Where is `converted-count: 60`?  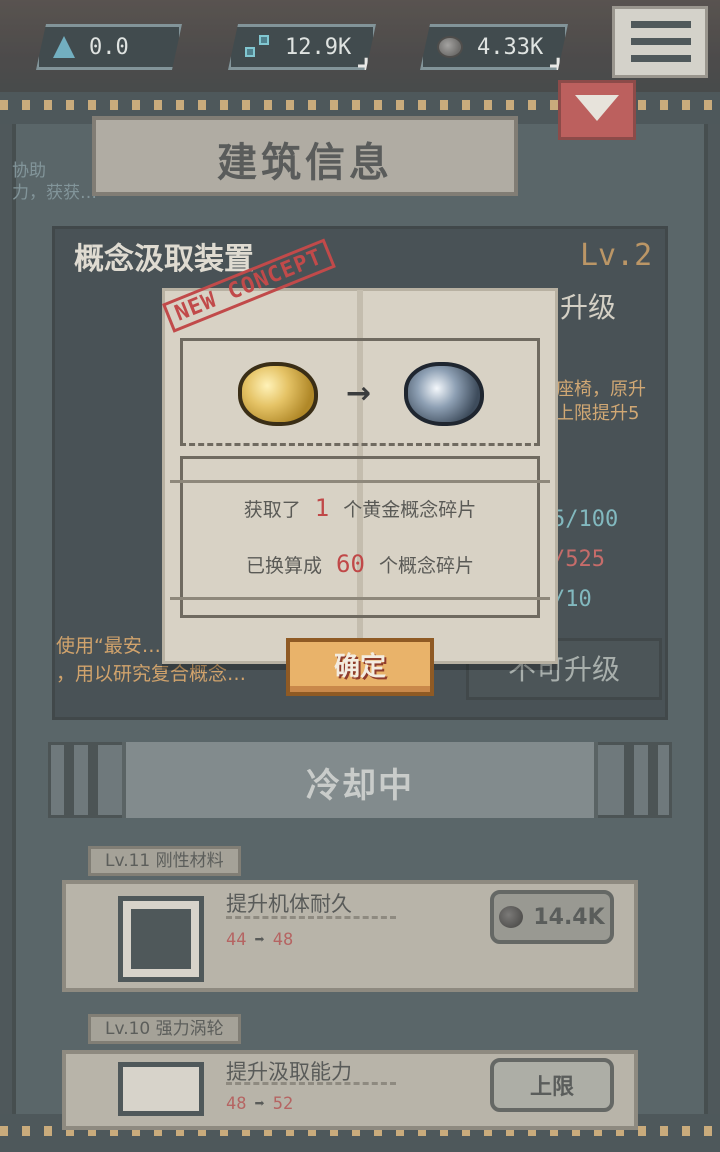 converted-count: 60 is located at coordinates (350, 564).